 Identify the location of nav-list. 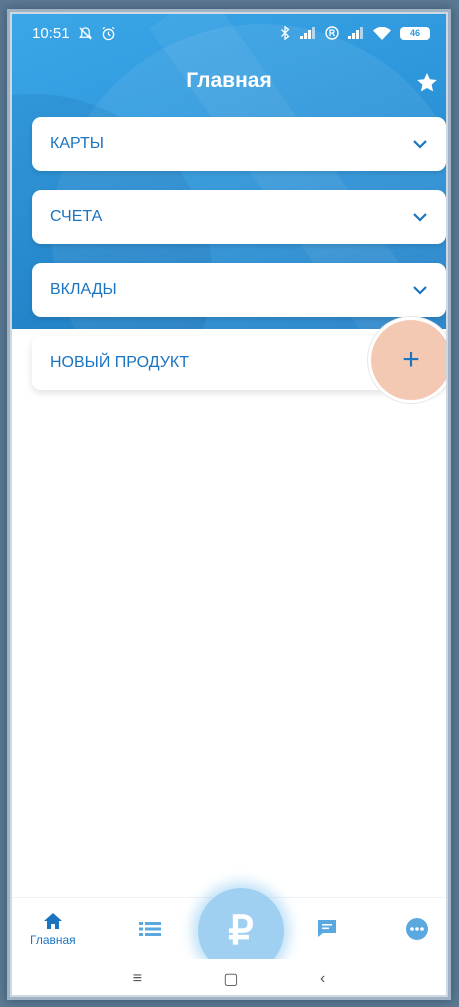
(150, 929).